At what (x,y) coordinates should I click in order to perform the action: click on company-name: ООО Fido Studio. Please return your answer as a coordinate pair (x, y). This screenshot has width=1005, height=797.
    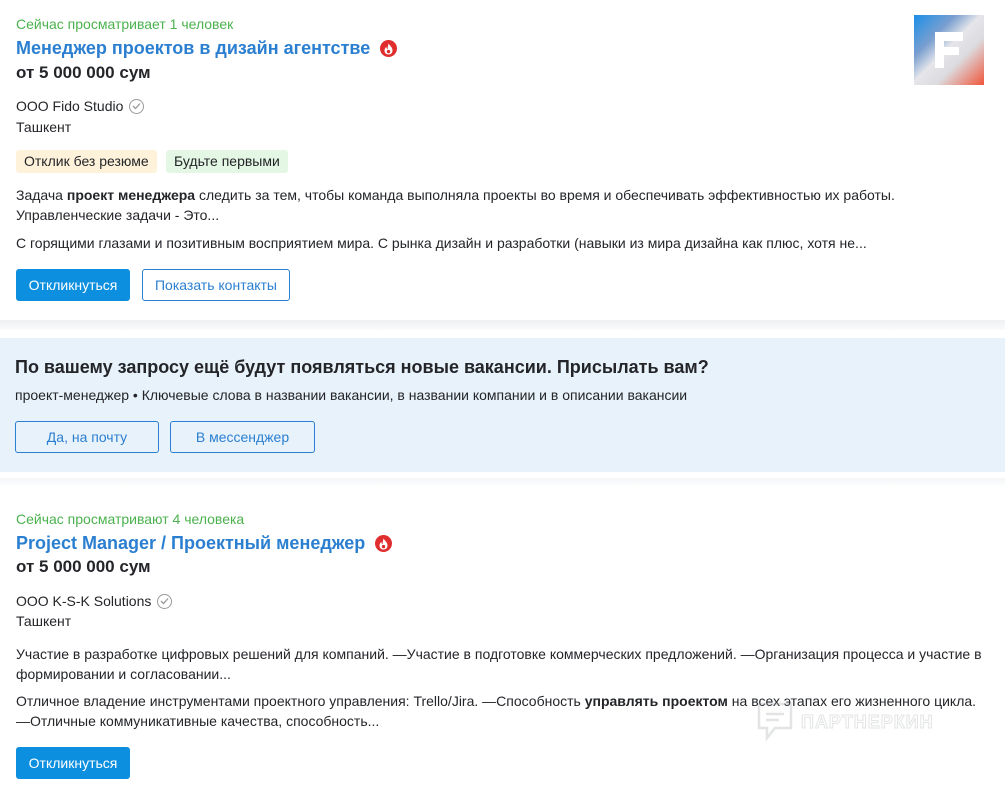
    Looking at the image, I should click on (80, 106).